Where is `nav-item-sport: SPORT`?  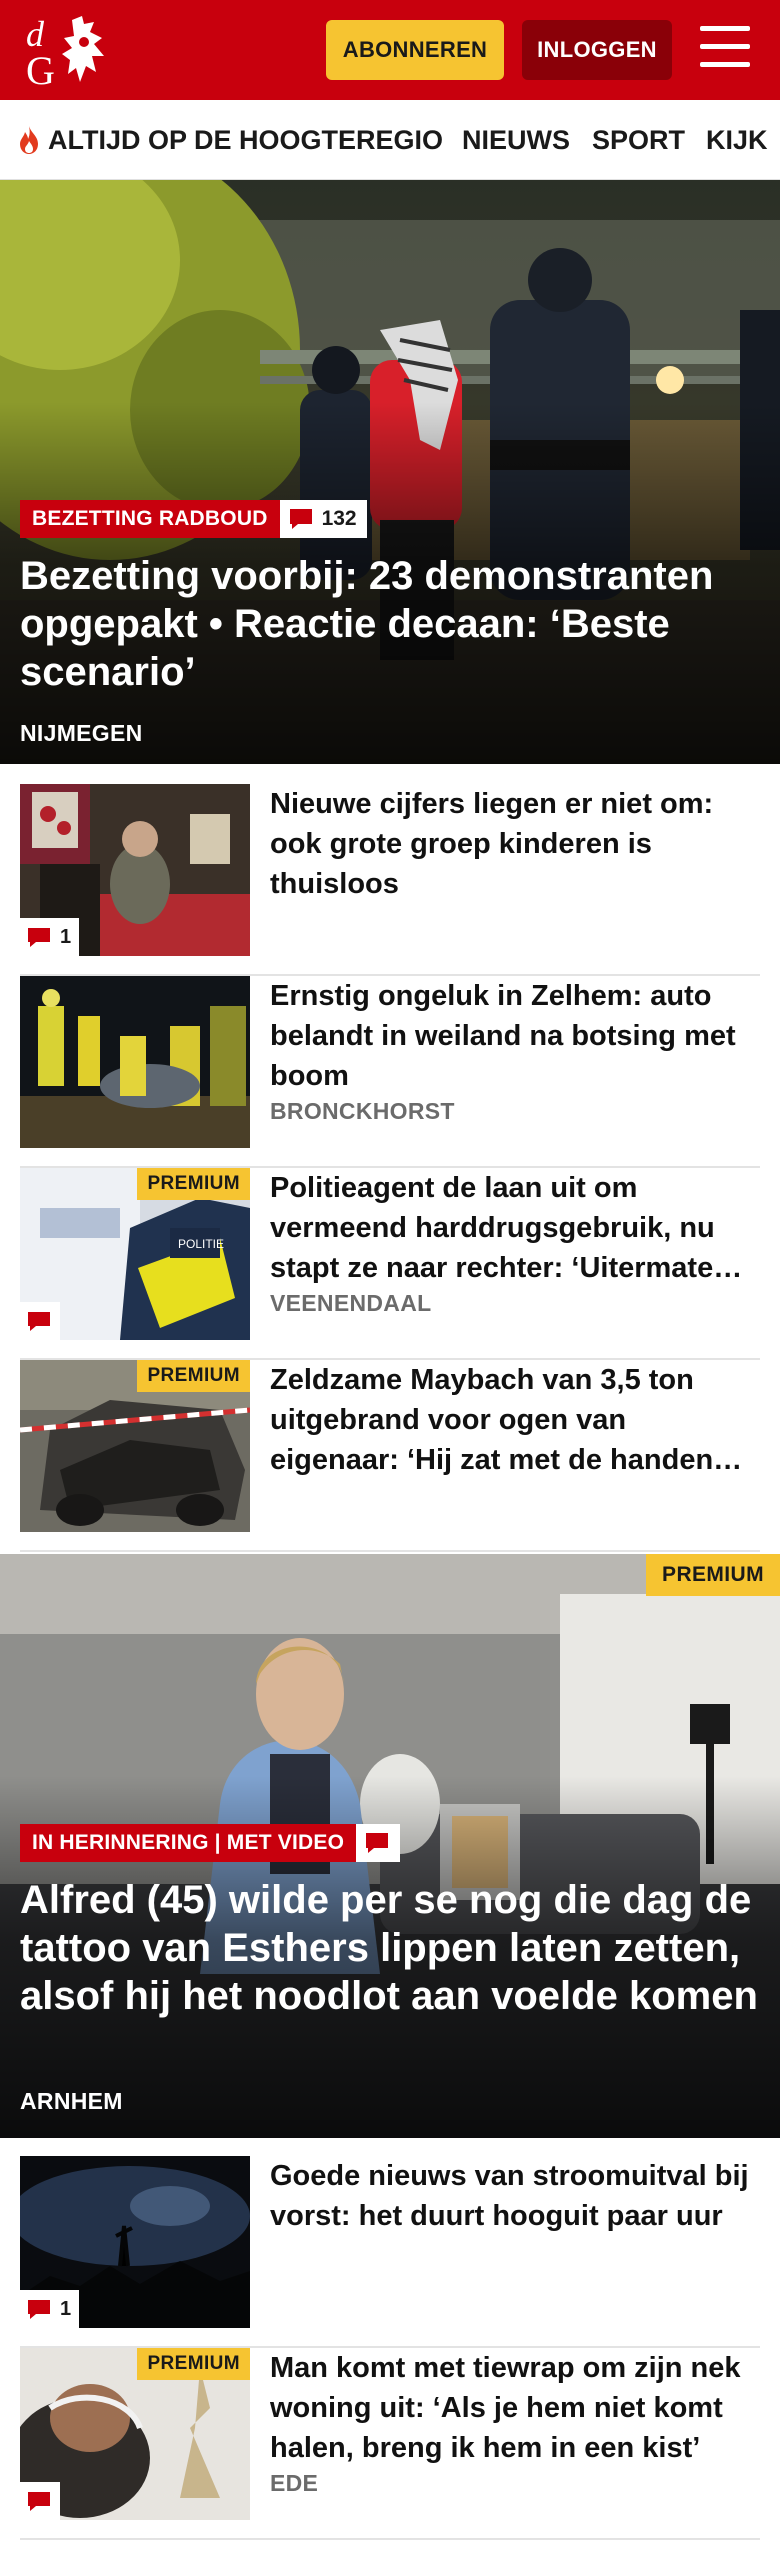 nav-item-sport: SPORT is located at coordinates (638, 140).